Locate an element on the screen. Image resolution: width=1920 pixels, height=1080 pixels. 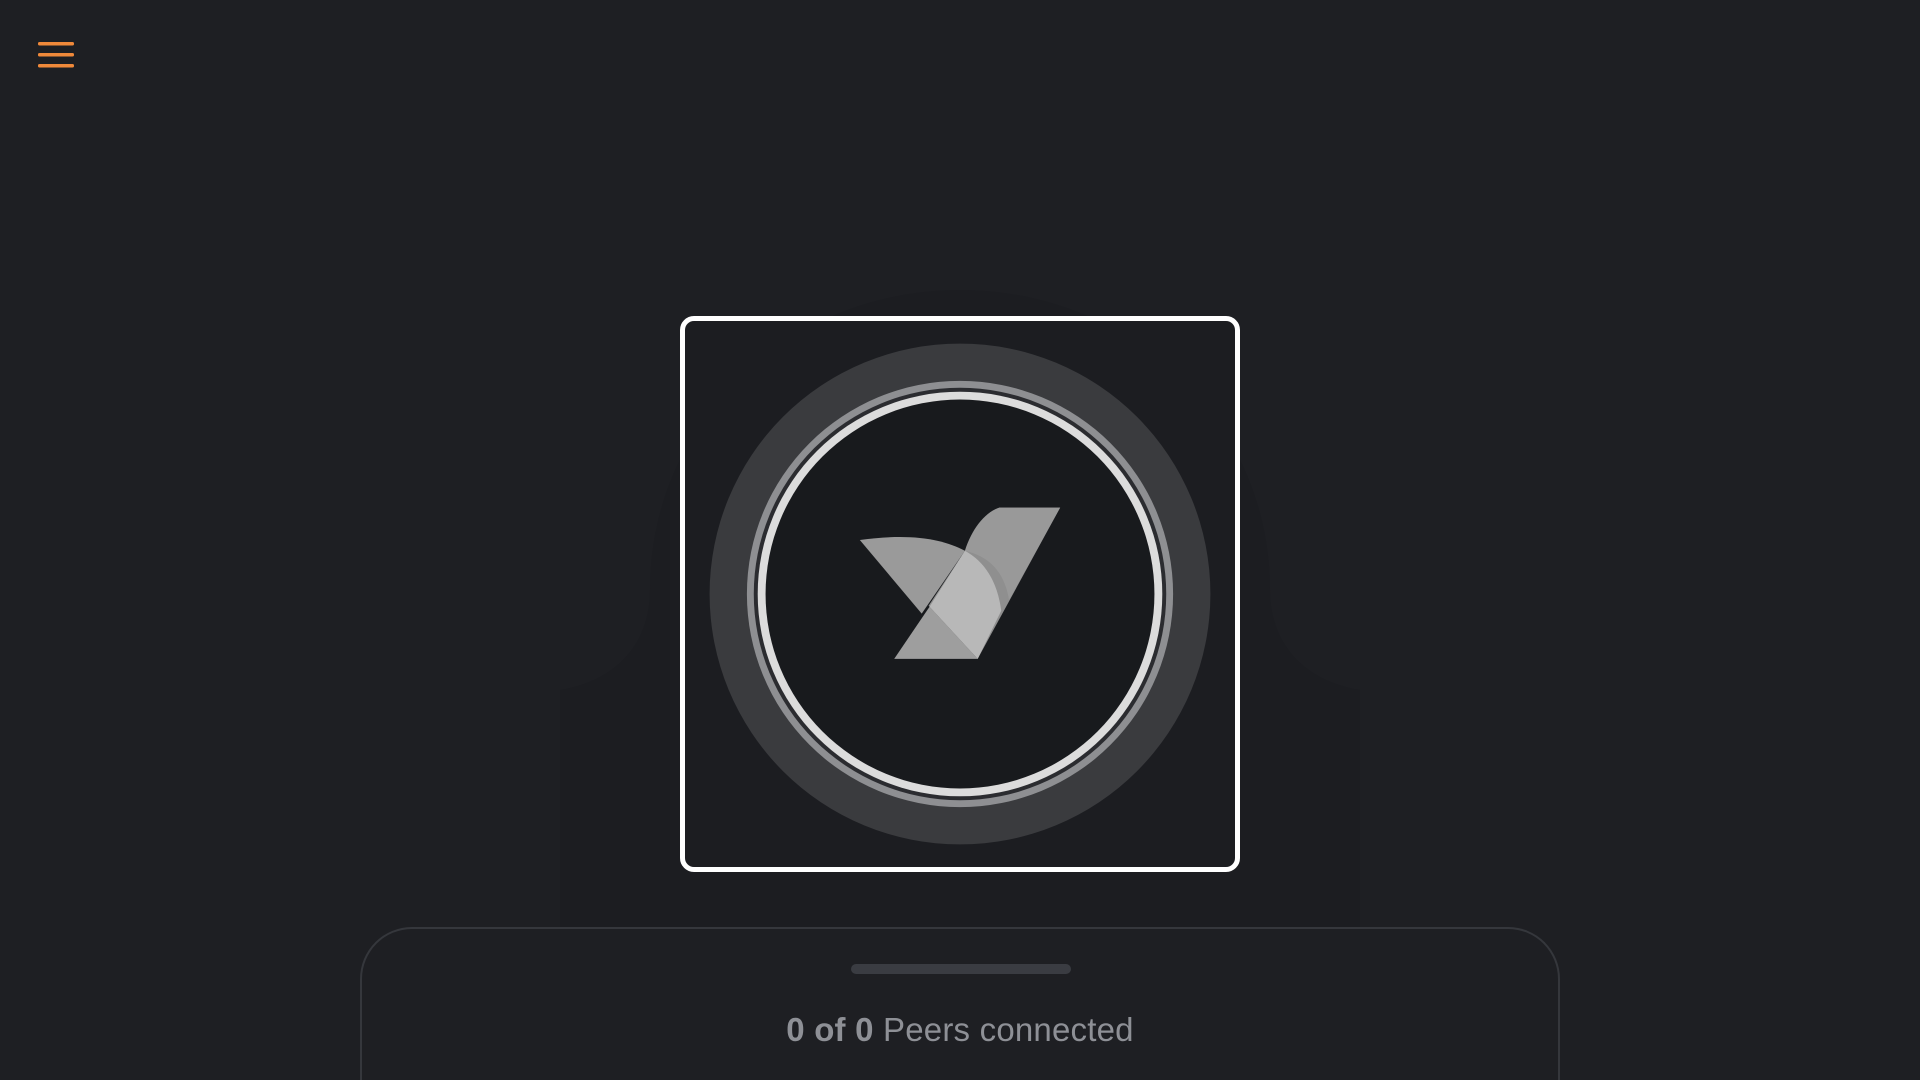
hamburger-menu-icon is located at coordinates (56, 55).